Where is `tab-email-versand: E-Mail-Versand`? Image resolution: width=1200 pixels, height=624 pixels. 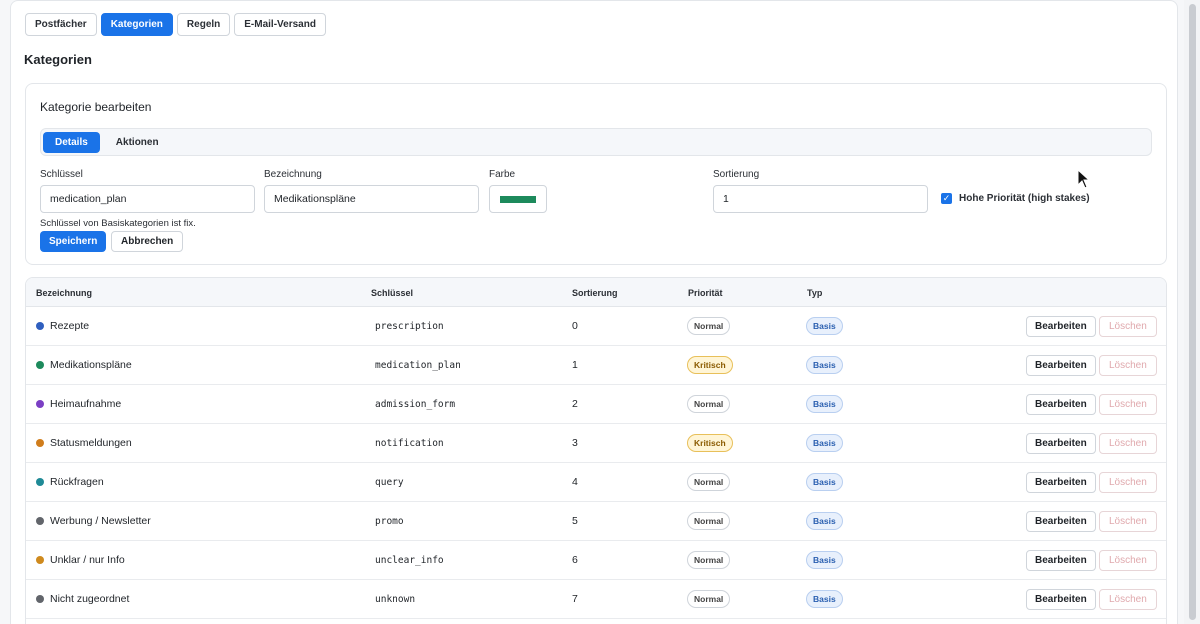 tab-email-versand: E-Mail-Versand is located at coordinates (280, 24).